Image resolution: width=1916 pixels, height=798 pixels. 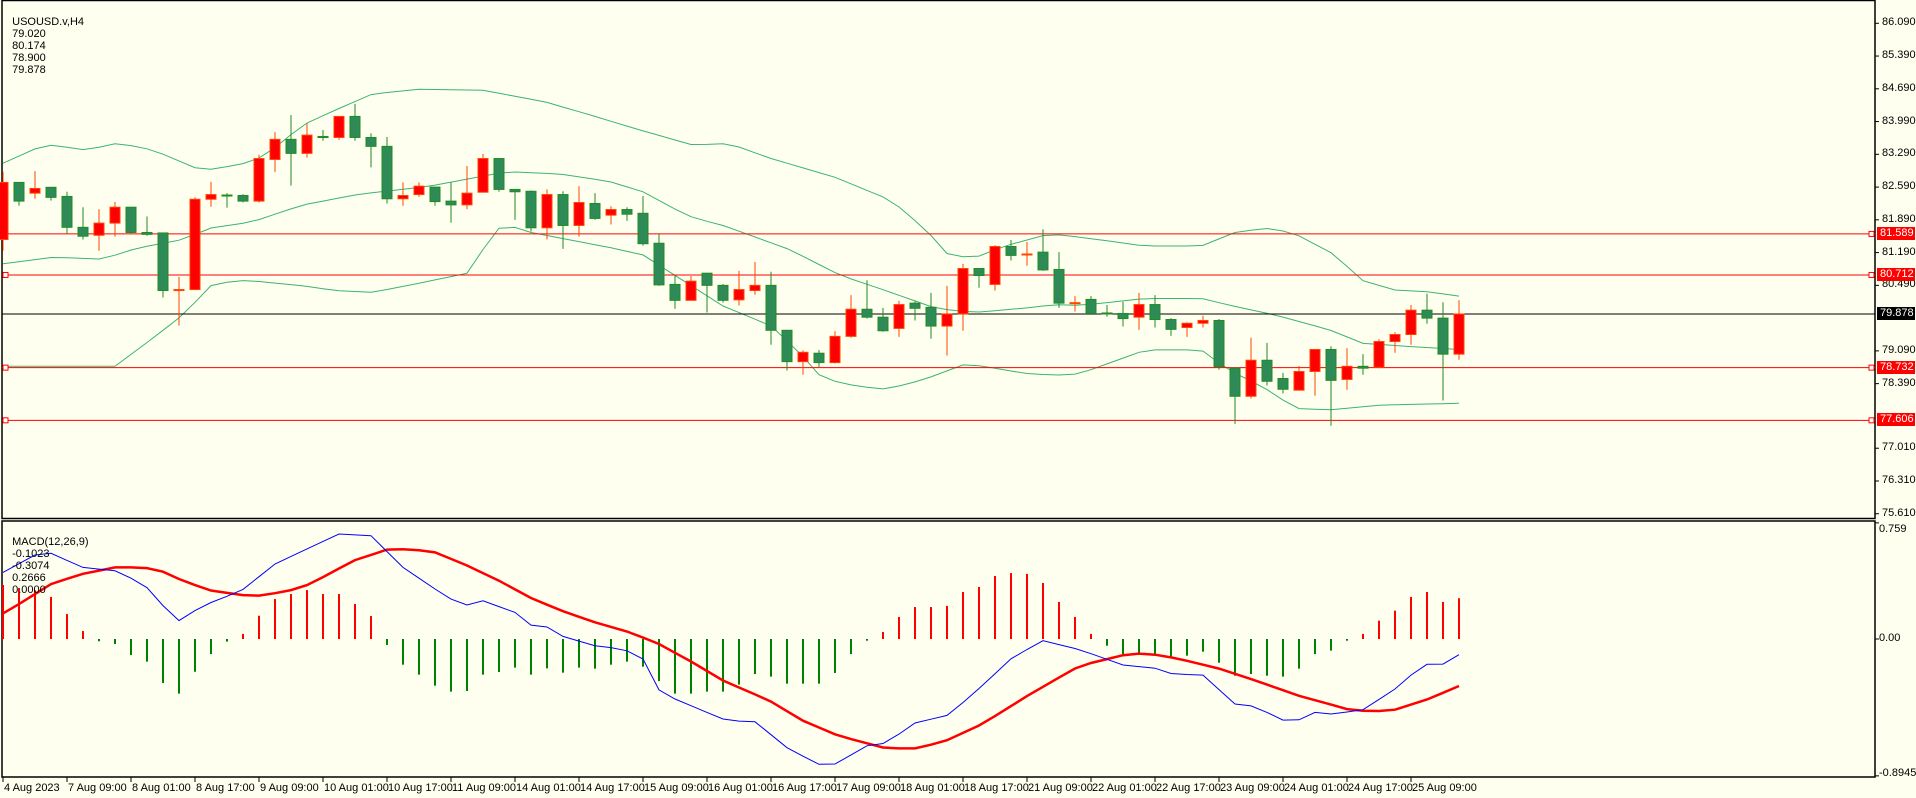 What do you see at coordinates (1899, 153) in the screenshot?
I see `price-axis-label: 83.290` at bounding box center [1899, 153].